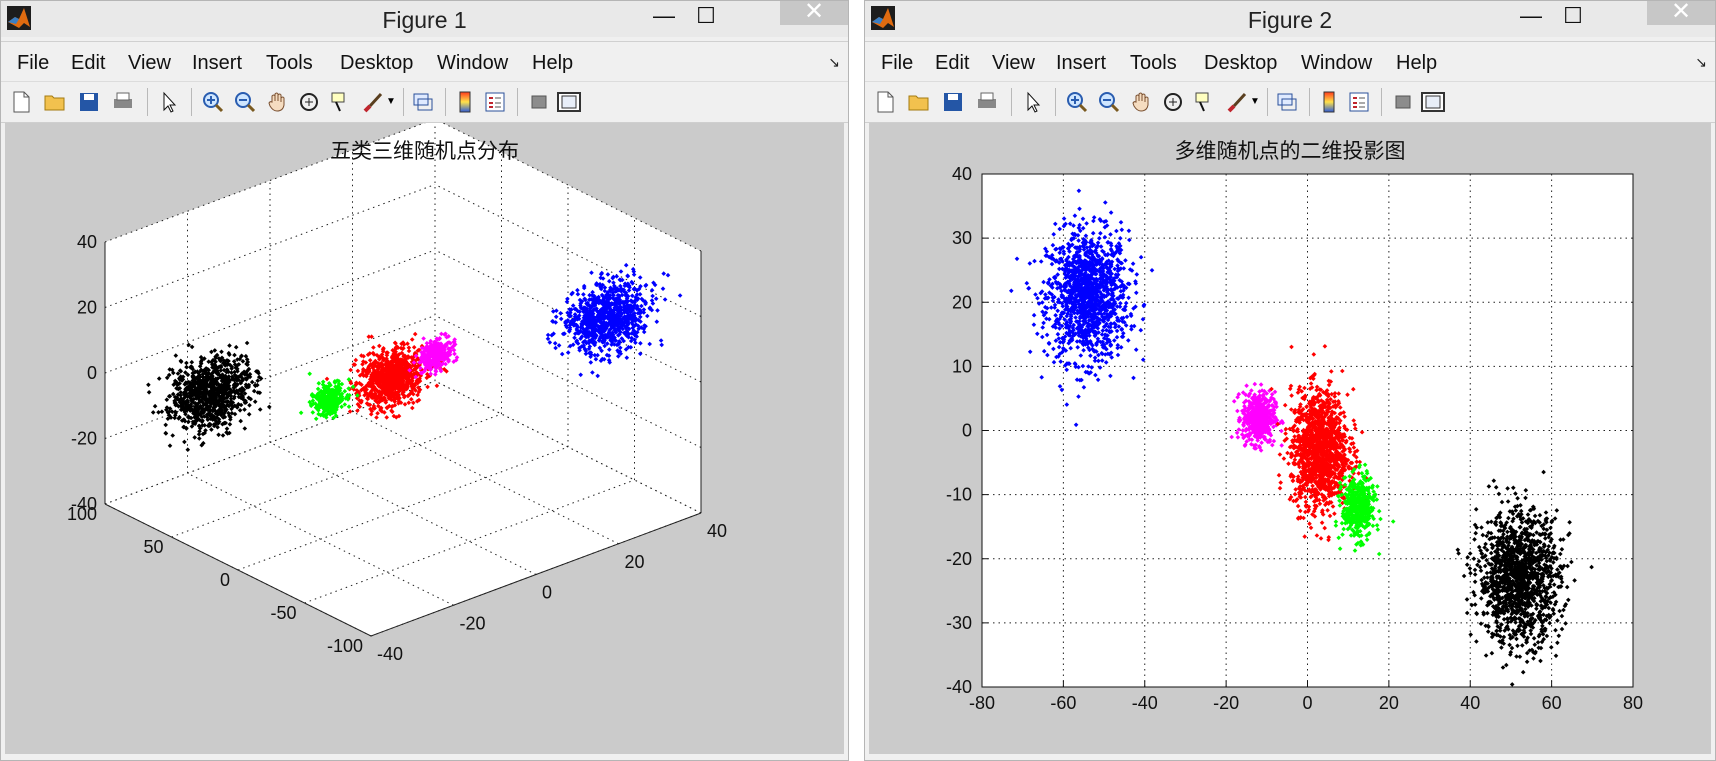  I want to click on x-tick-label: -20, so click(473, 623).